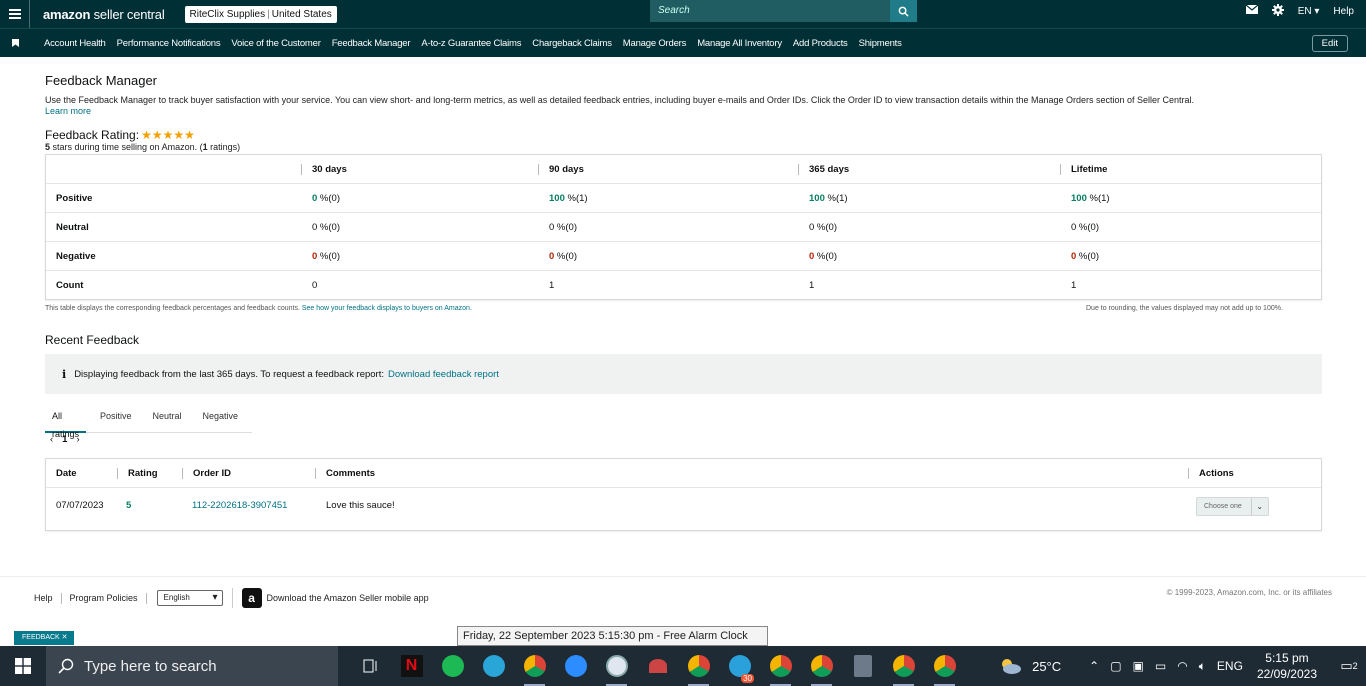  What do you see at coordinates (903, 666) in the screenshot?
I see `chrome-profile-s-icon` at bounding box center [903, 666].